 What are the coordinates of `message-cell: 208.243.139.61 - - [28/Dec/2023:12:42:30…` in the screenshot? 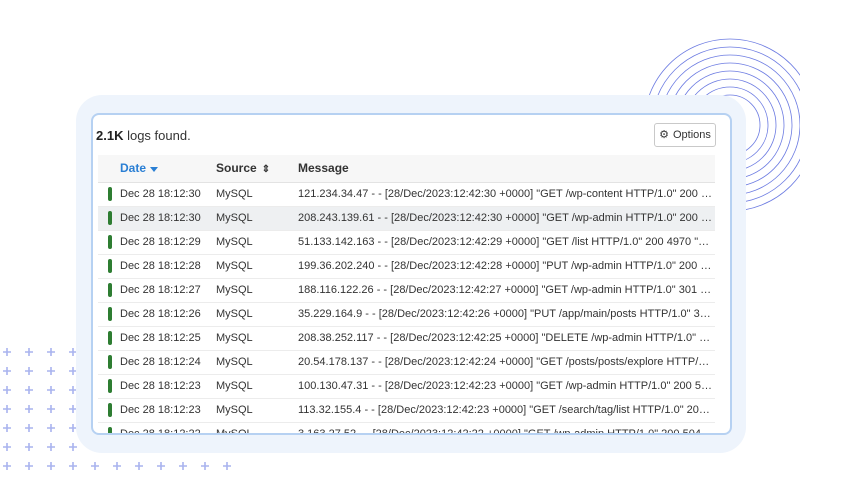 It's located at (506, 218).